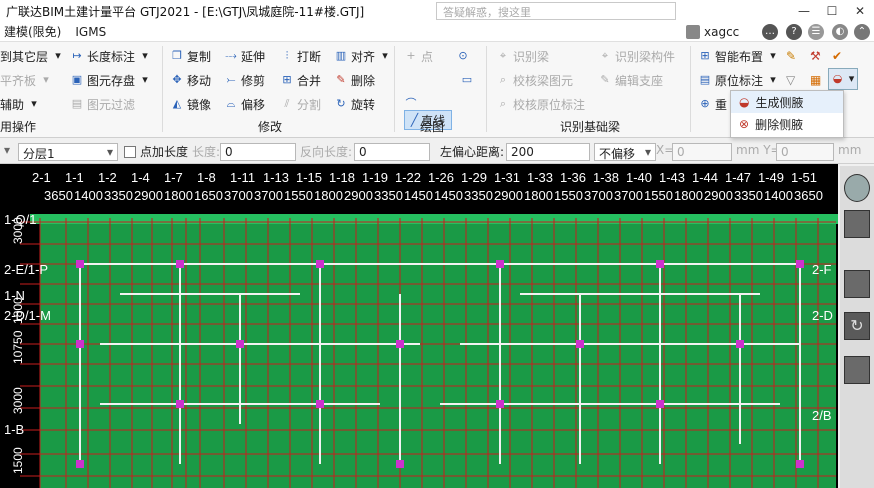 Image resolution: width=874 pixels, height=488 pixels. Describe the element at coordinates (190, 80) in the screenshot. I see `move-button: ✥ 移动` at that location.